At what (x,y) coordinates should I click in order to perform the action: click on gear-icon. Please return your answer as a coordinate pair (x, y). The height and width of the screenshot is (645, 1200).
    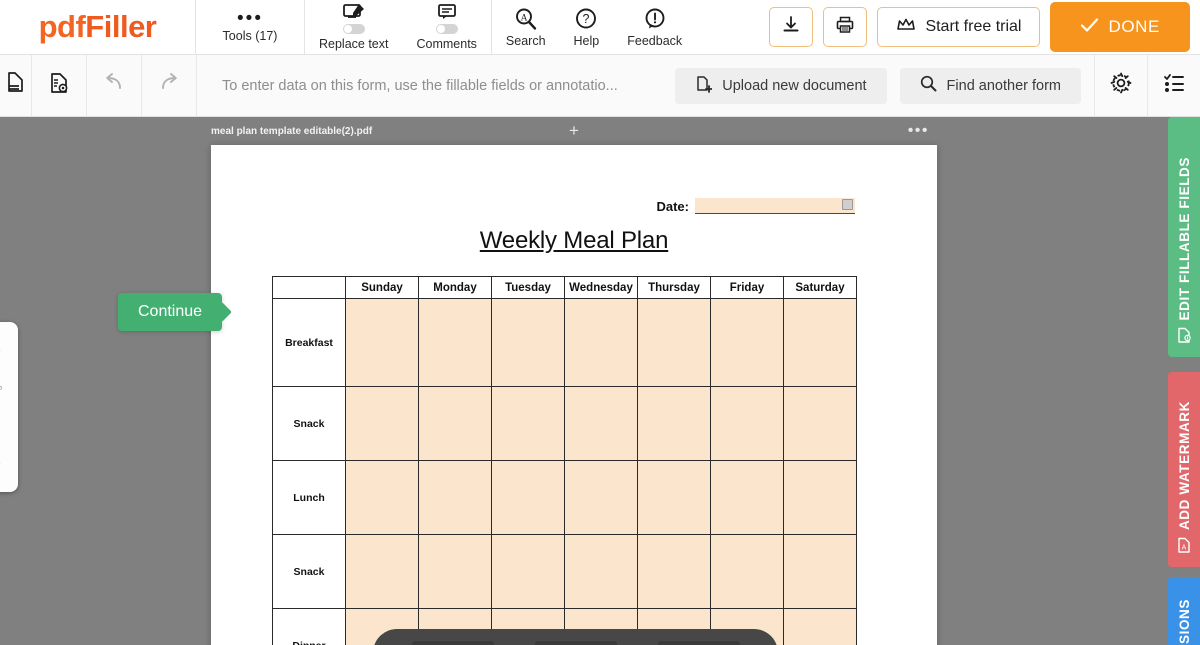
    Looking at the image, I should click on (1121, 85).